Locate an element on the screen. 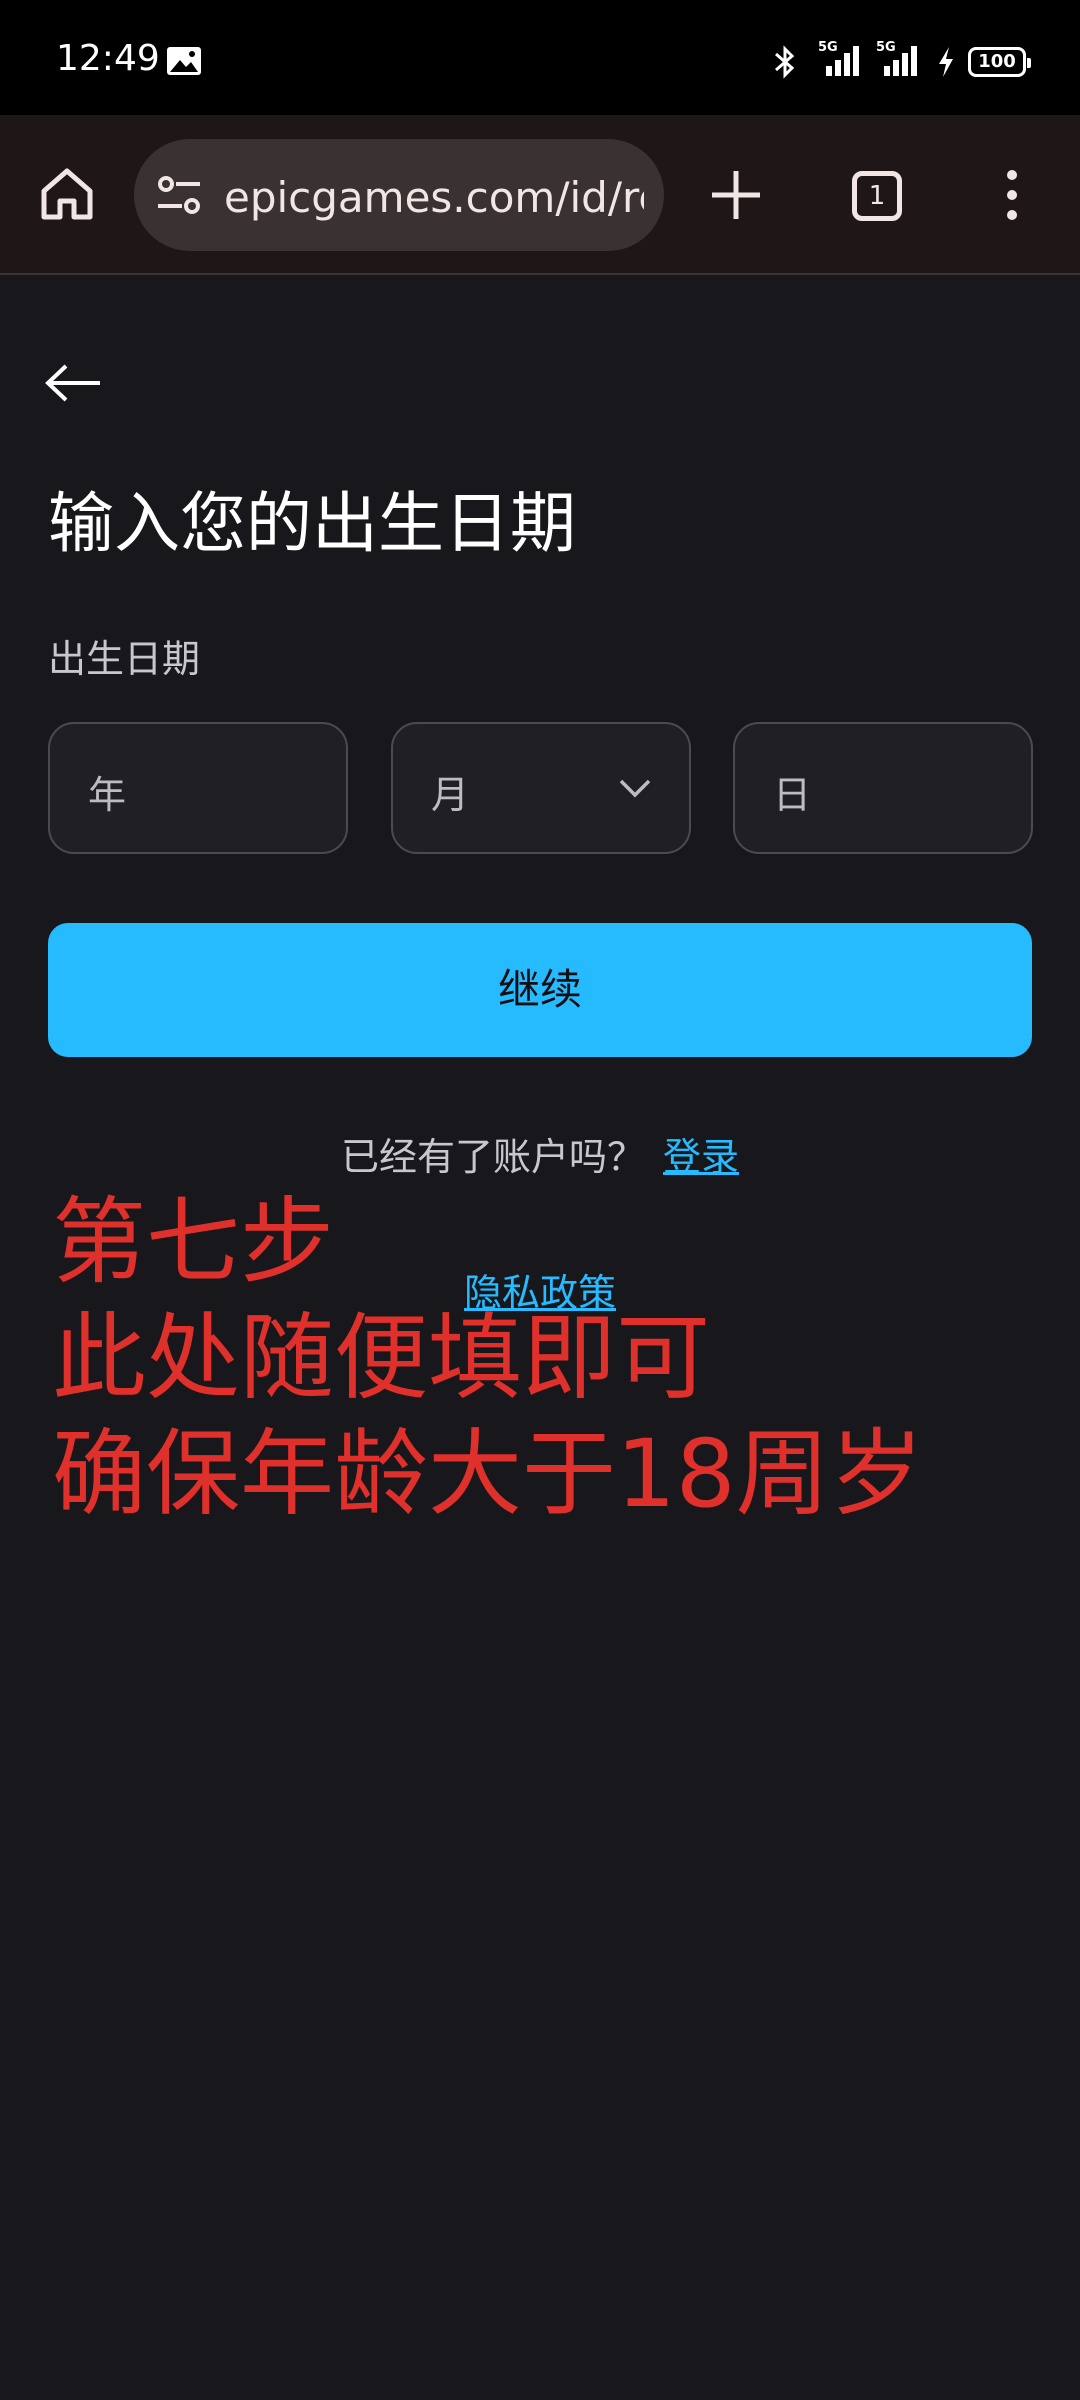  annotation-line-3: 确保年龄大于18周岁 is located at coordinates (488, 1474).